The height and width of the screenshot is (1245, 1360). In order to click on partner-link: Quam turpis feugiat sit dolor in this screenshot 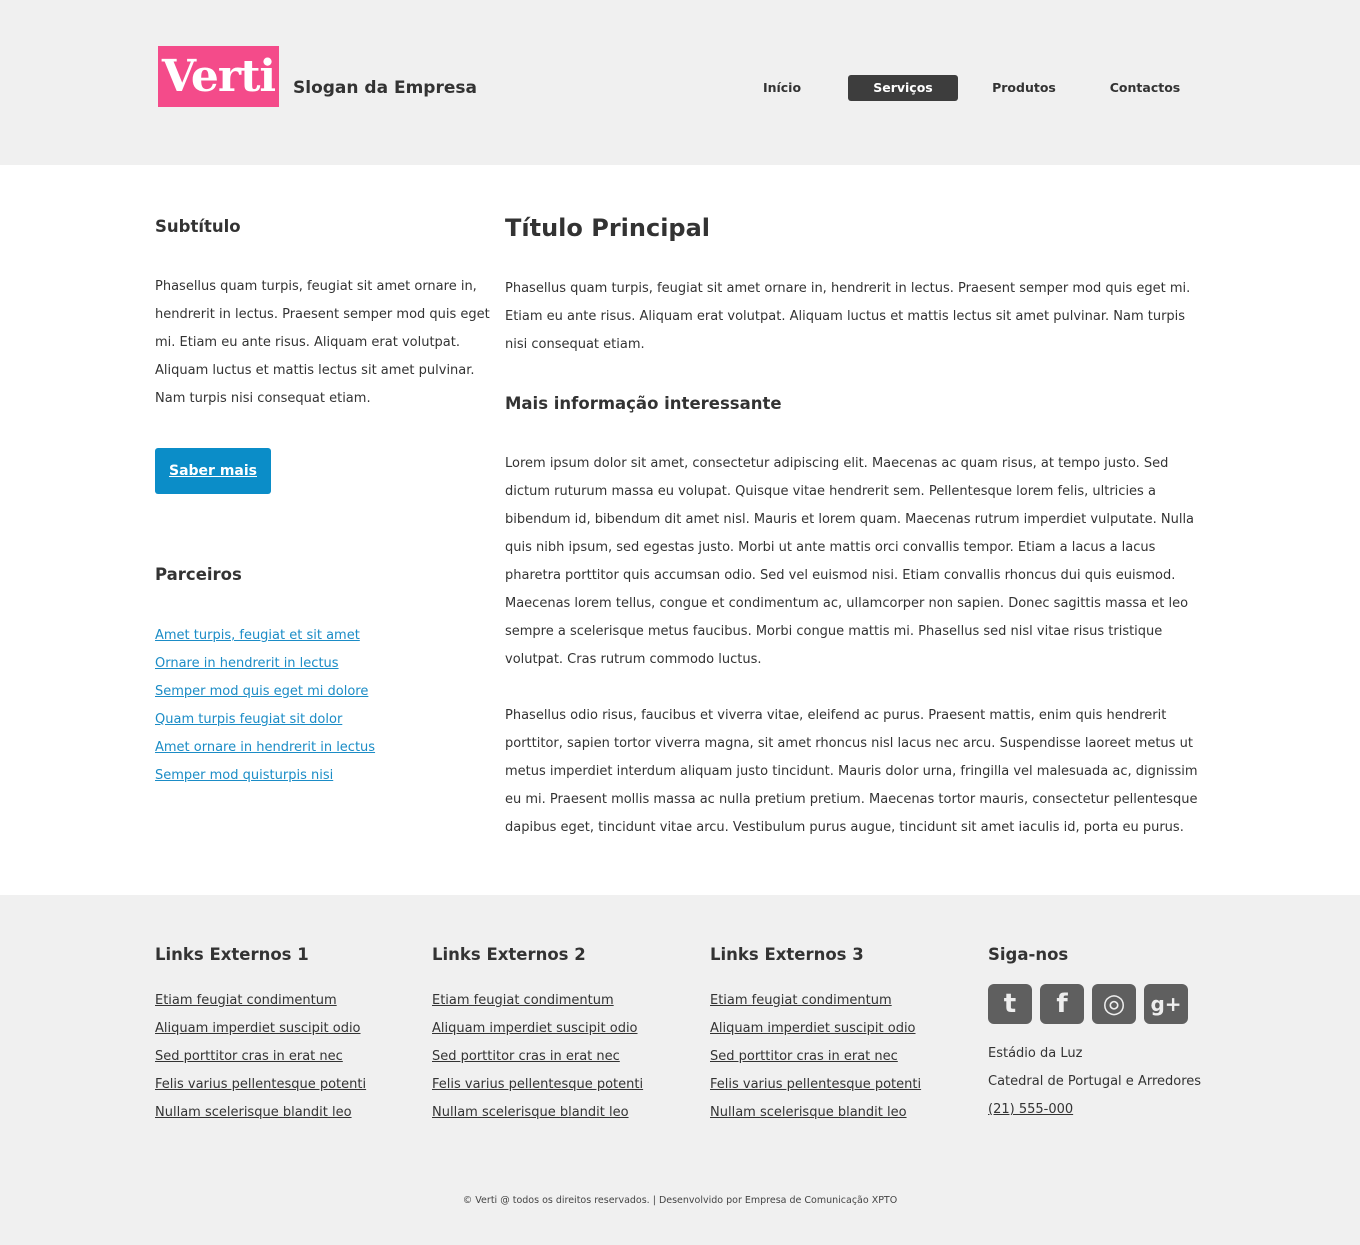, I will do `click(248, 719)`.